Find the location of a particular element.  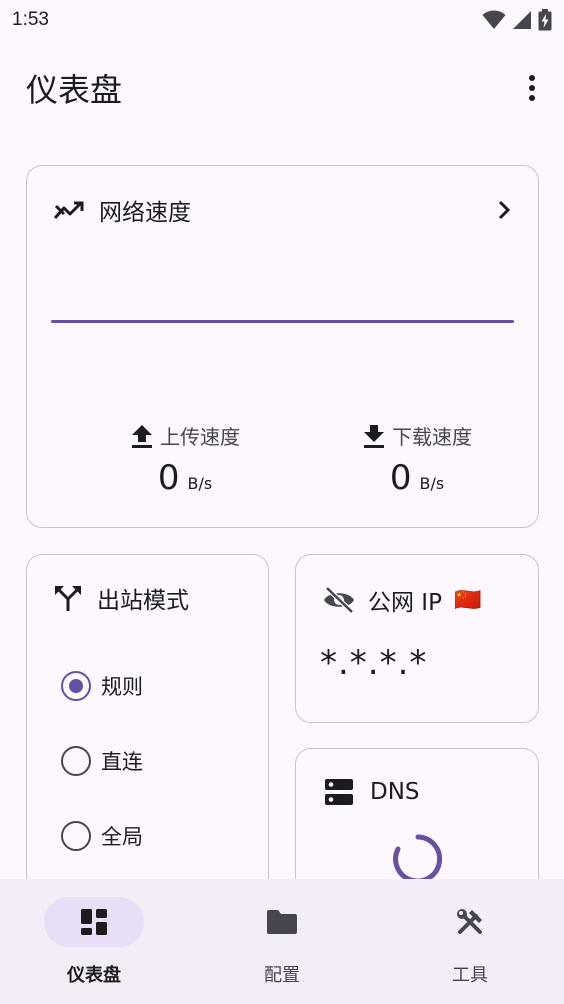

outbound-option-global: 全局 is located at coordinates (102, 836).